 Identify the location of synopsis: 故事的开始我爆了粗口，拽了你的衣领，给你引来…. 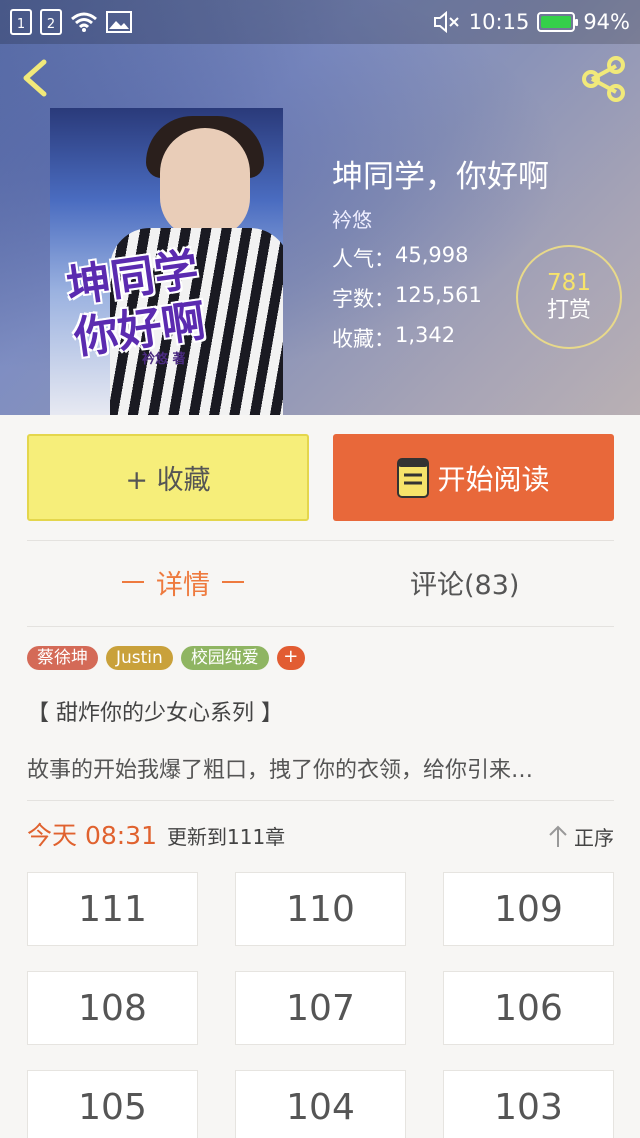
(322, 768).